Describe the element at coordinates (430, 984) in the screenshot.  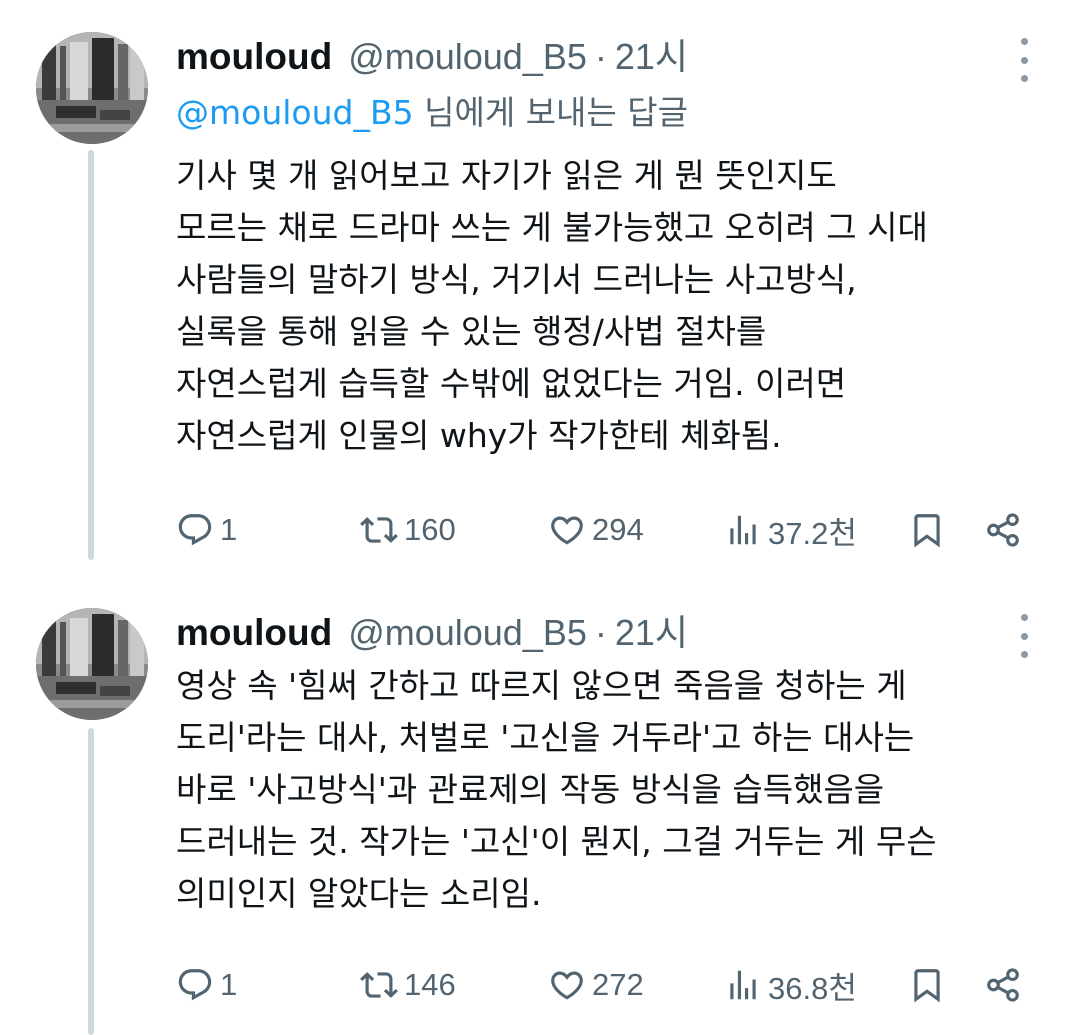
I see `retweet-count: 146` at that location.